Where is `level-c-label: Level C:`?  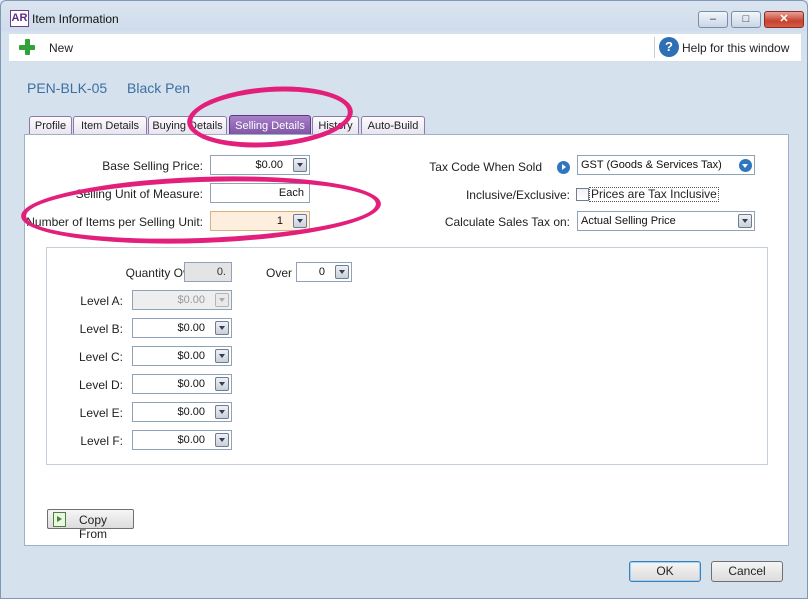 level-c-label: Level C: is located at coordinates (100, 357).